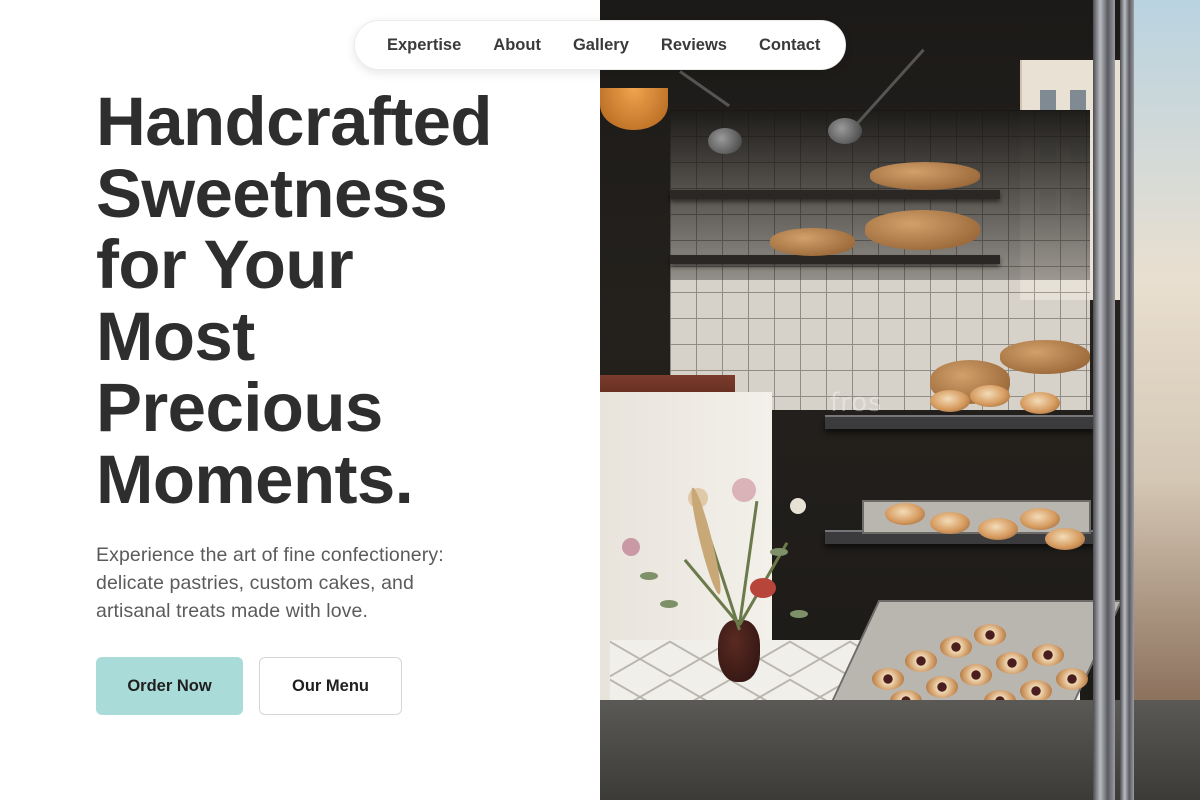 The width and height of the screenshot is (1200, 800). Describe the element at coordinates (694, 45) in the screenshot. I see `nav-item-reviews: Reviews` at that location.